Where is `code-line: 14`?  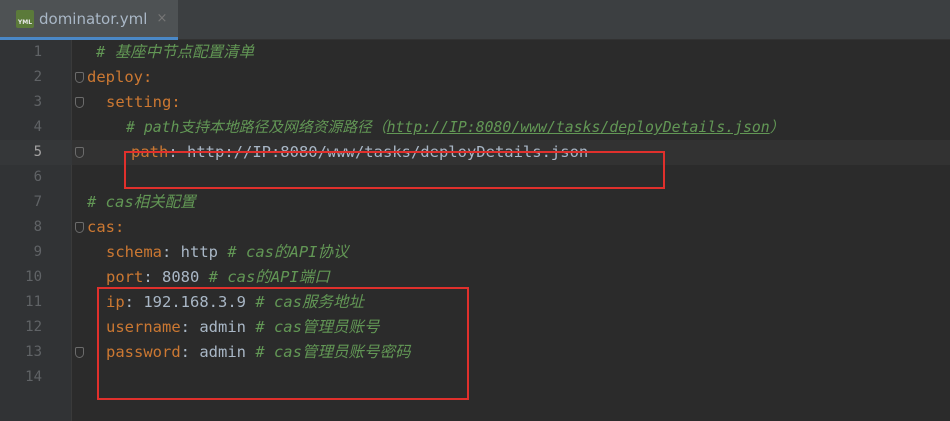
code-line: 14 is located at coordinates (475, 377).